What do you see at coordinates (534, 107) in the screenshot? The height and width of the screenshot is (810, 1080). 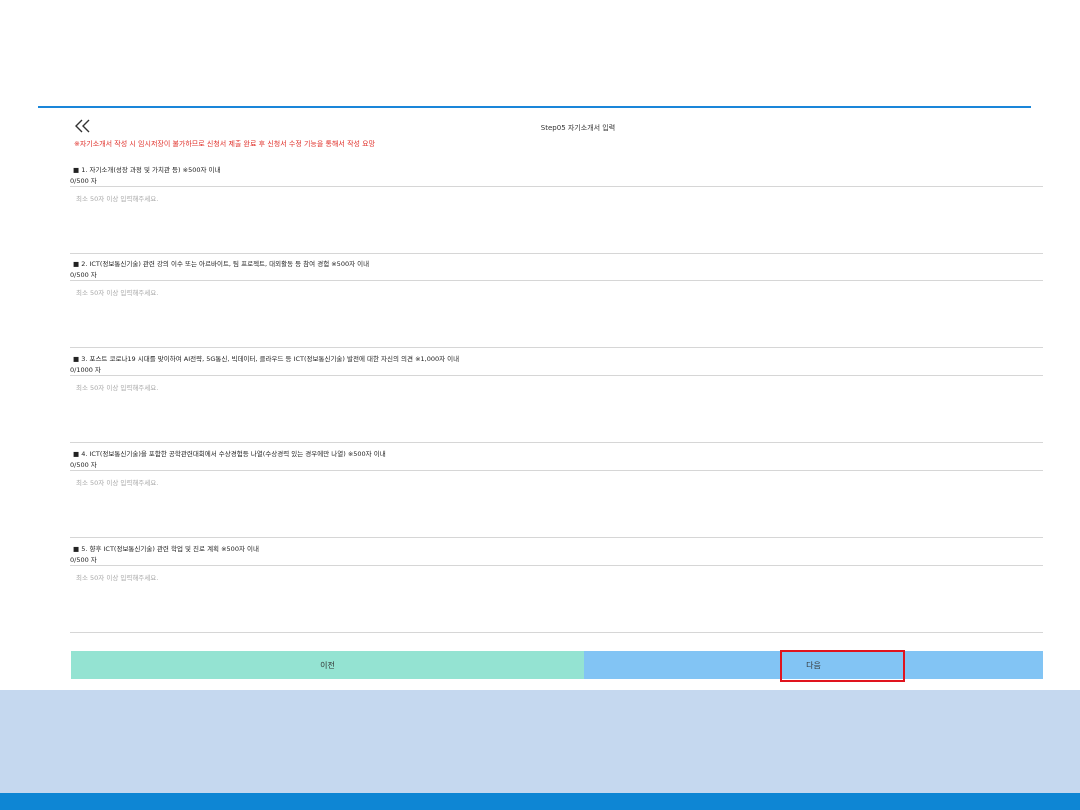 I see `header-divider` at bounding box center [534, 107].